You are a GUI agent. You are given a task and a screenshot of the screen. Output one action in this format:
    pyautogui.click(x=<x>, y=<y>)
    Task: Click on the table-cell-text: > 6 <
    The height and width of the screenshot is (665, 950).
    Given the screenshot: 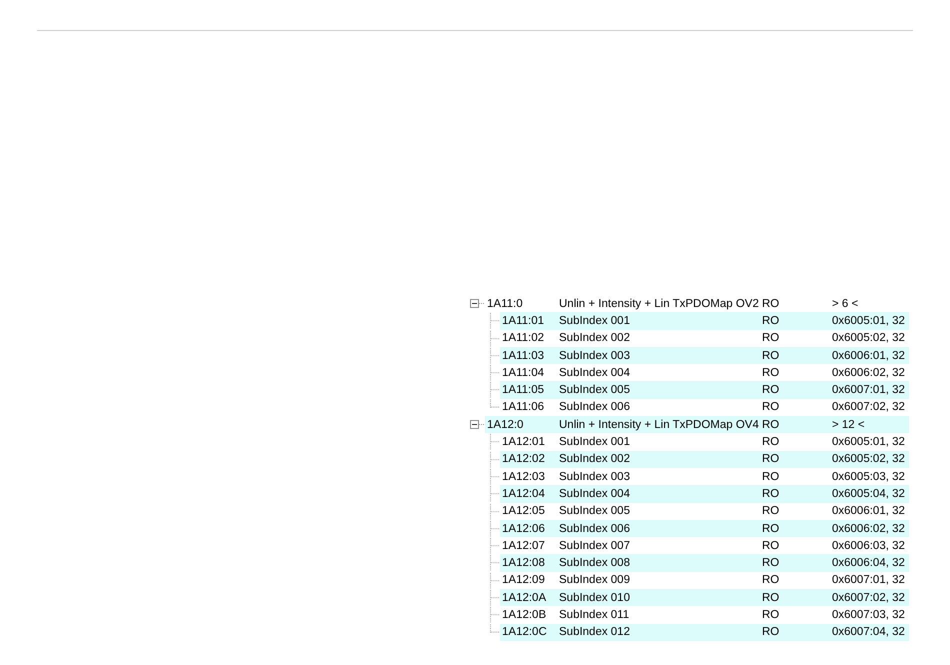 What is the action you would take?
    pyautogui.click(x=845, y=304)
    